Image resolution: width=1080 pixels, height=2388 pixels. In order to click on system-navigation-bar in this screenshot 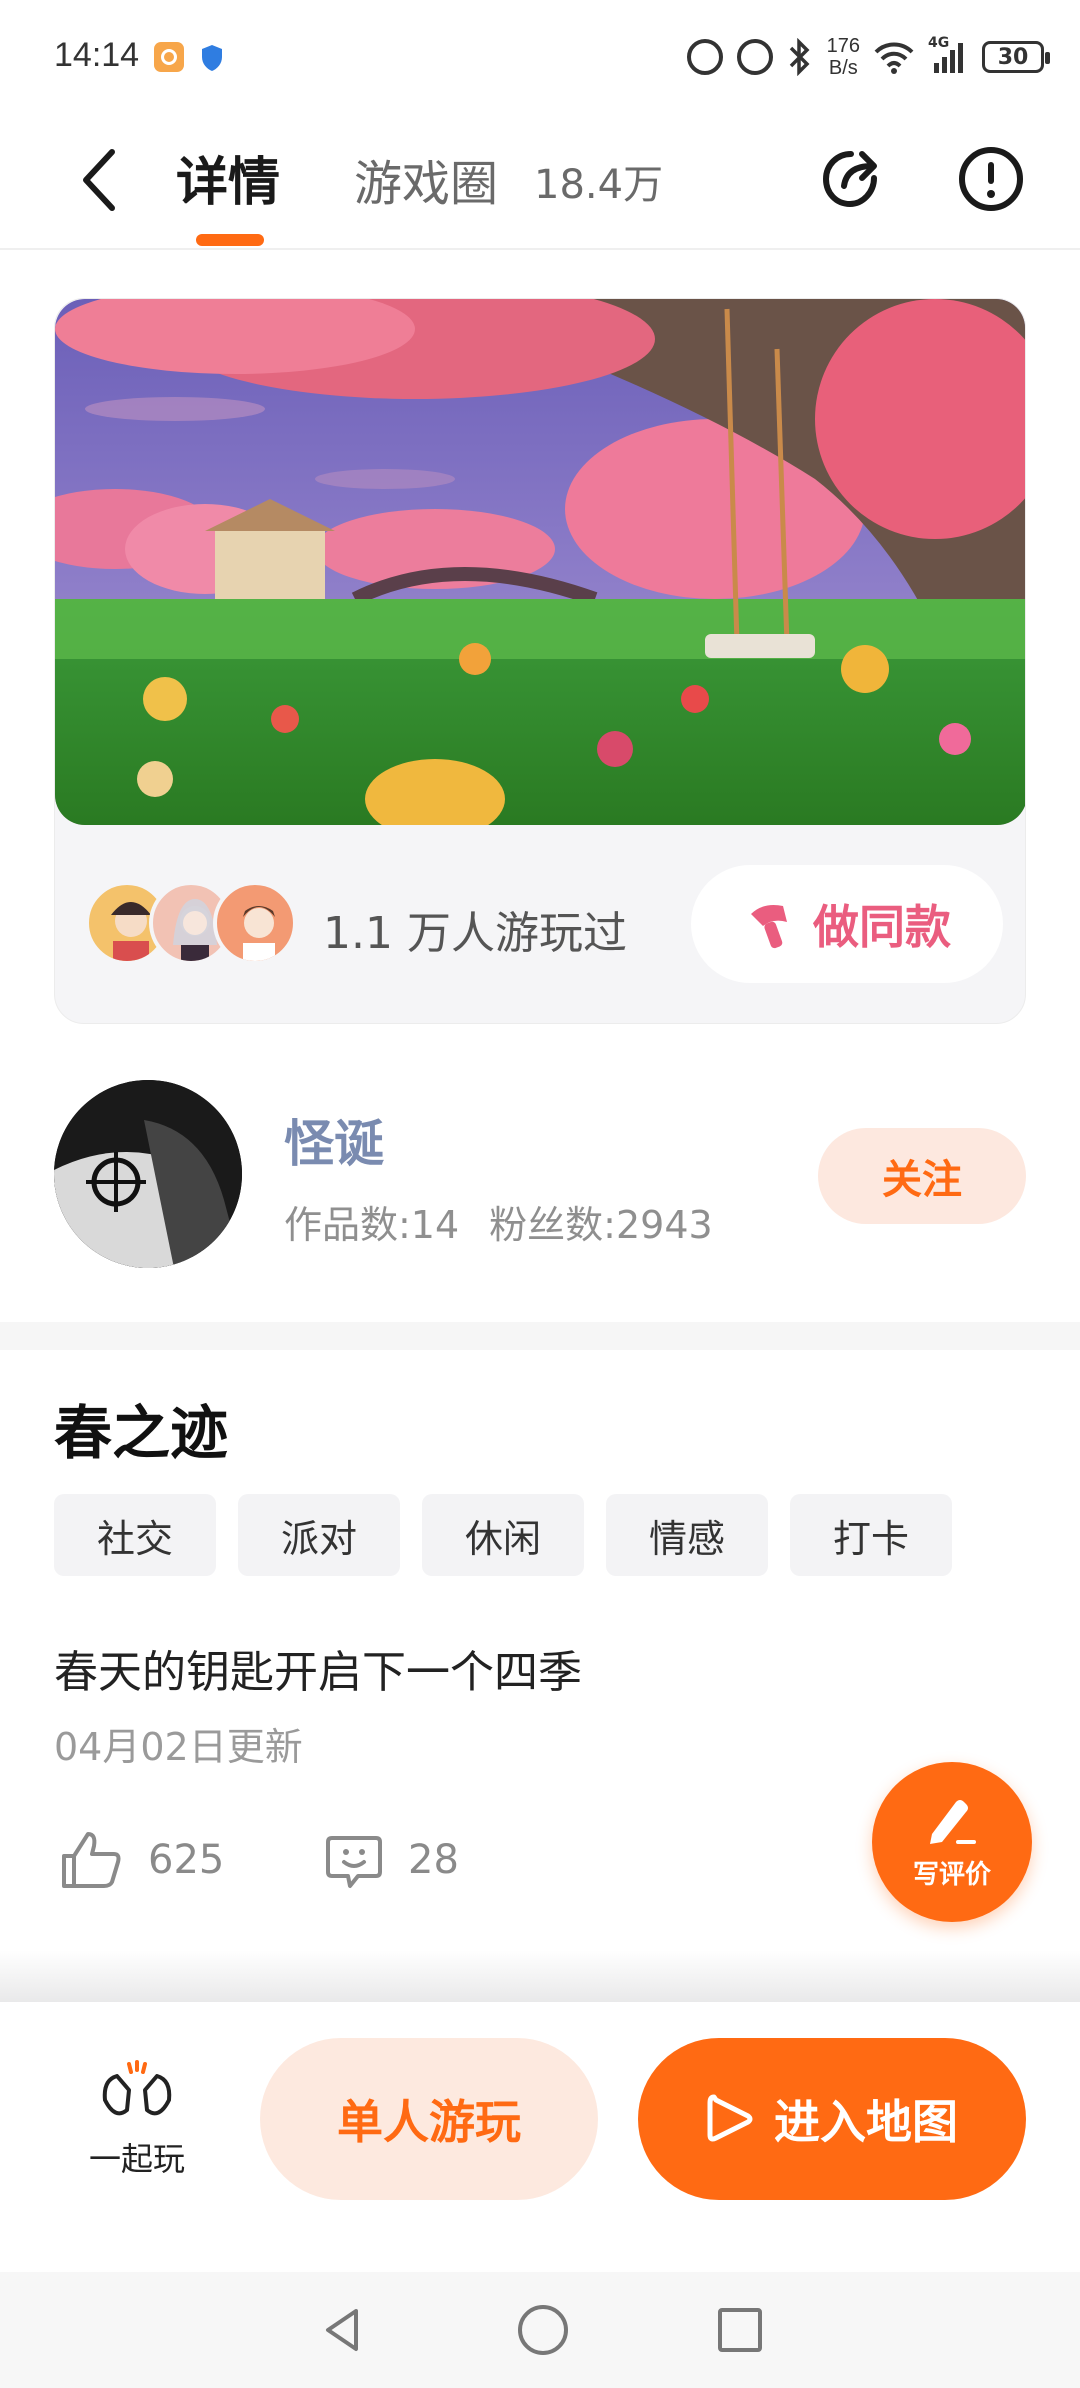, I will do `click(540, 2330)`.